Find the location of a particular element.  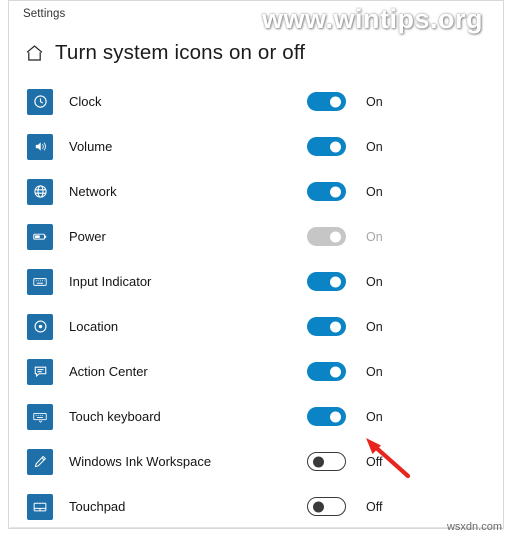

row-label: Volume is located at coordinates (91, 146).